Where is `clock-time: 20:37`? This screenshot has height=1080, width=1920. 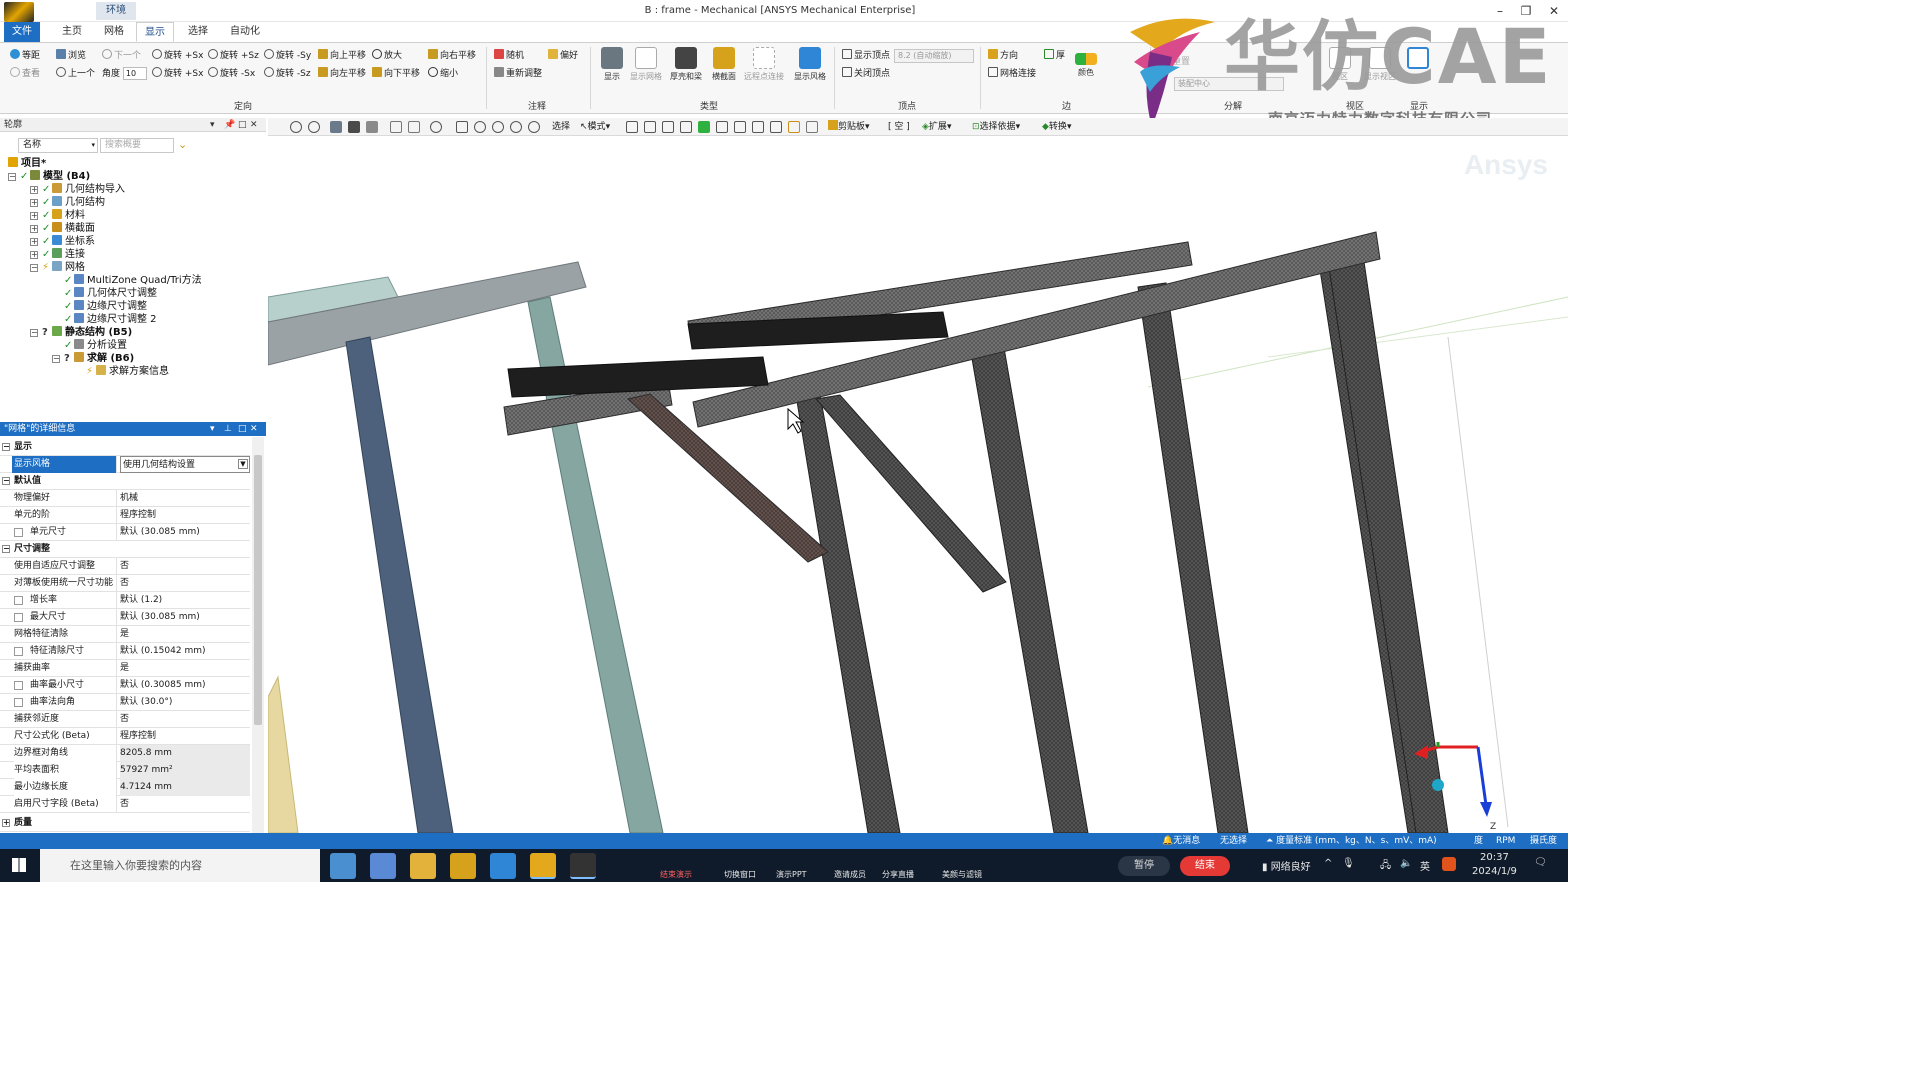
clock-time: 20:37 is located at coordinates (1494, 857).